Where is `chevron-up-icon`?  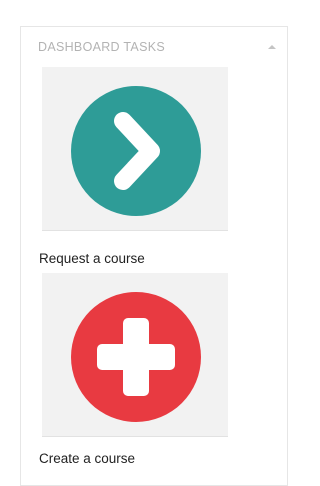
chevron-up-icon is located at coordinates (272, 47).